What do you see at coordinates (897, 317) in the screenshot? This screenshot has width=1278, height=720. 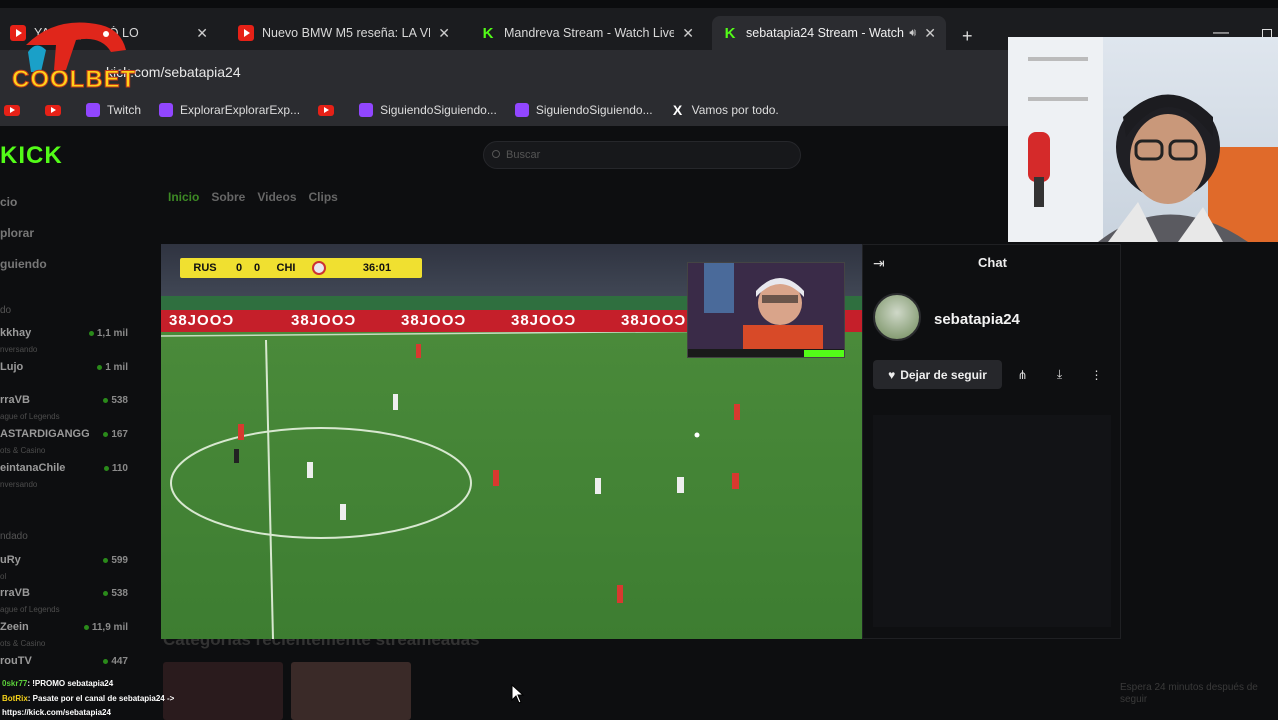 I see `avatar` at bounding box center [897, 317].